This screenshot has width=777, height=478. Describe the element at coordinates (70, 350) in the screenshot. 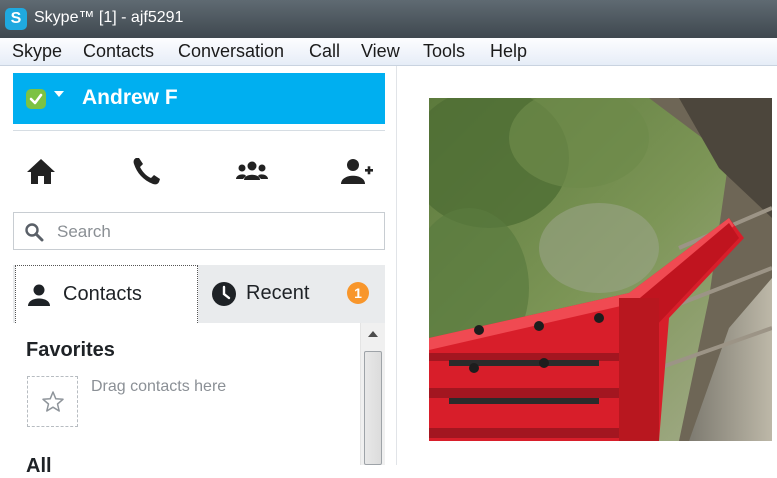

I see `favorites-heading: Favorites` at that location.